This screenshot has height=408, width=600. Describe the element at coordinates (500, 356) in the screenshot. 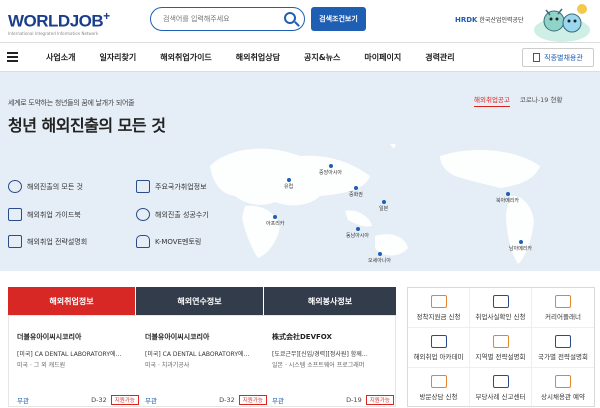

I see `service-label: 지역별 전략설명회` at that location.